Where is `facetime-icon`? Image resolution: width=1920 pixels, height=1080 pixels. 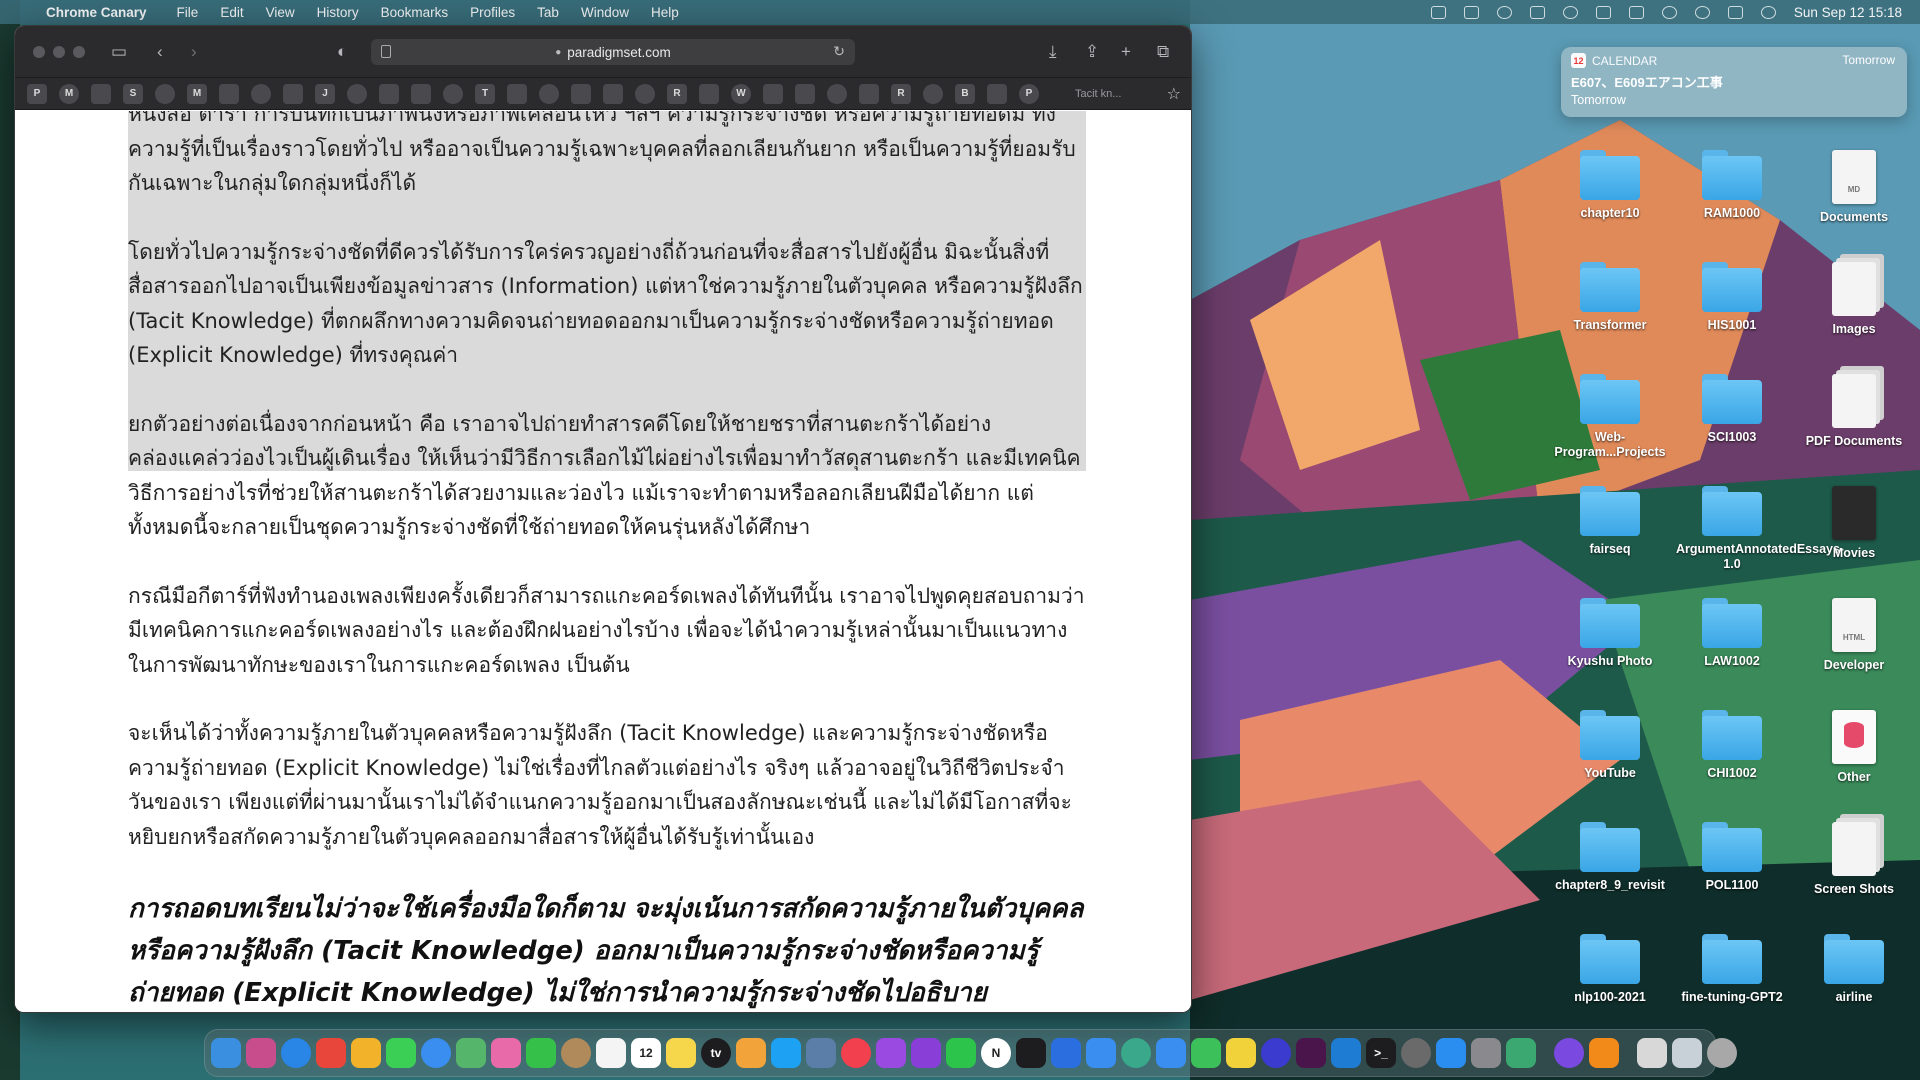 facetime-icon is located at coordinates (541, 1053).